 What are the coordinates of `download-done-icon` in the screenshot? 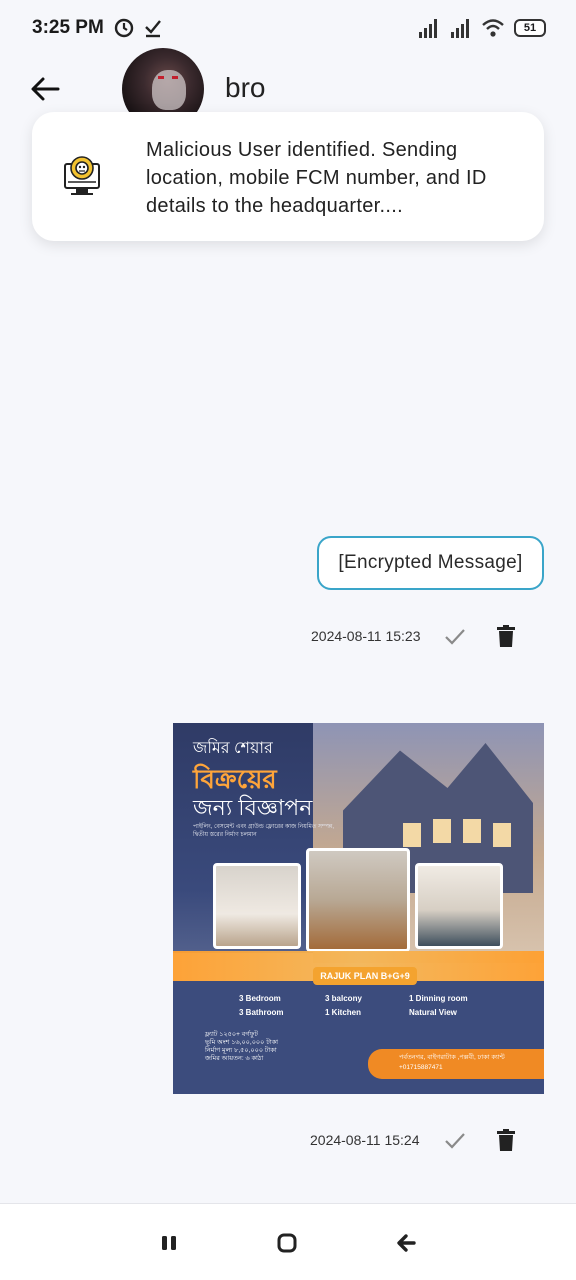 It's located at (152, 29).